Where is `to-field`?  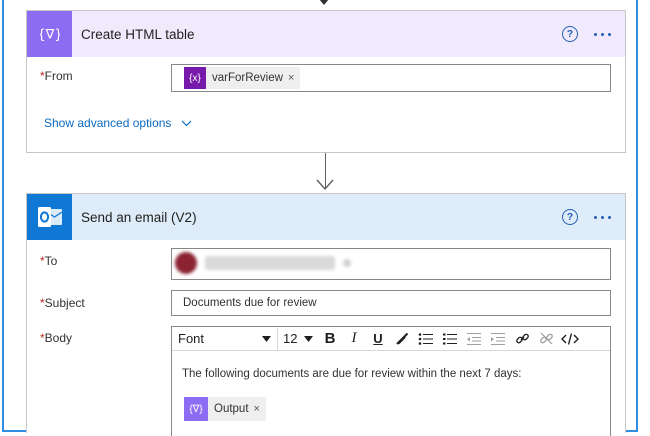 to-field is located at coordinates (391, 264).